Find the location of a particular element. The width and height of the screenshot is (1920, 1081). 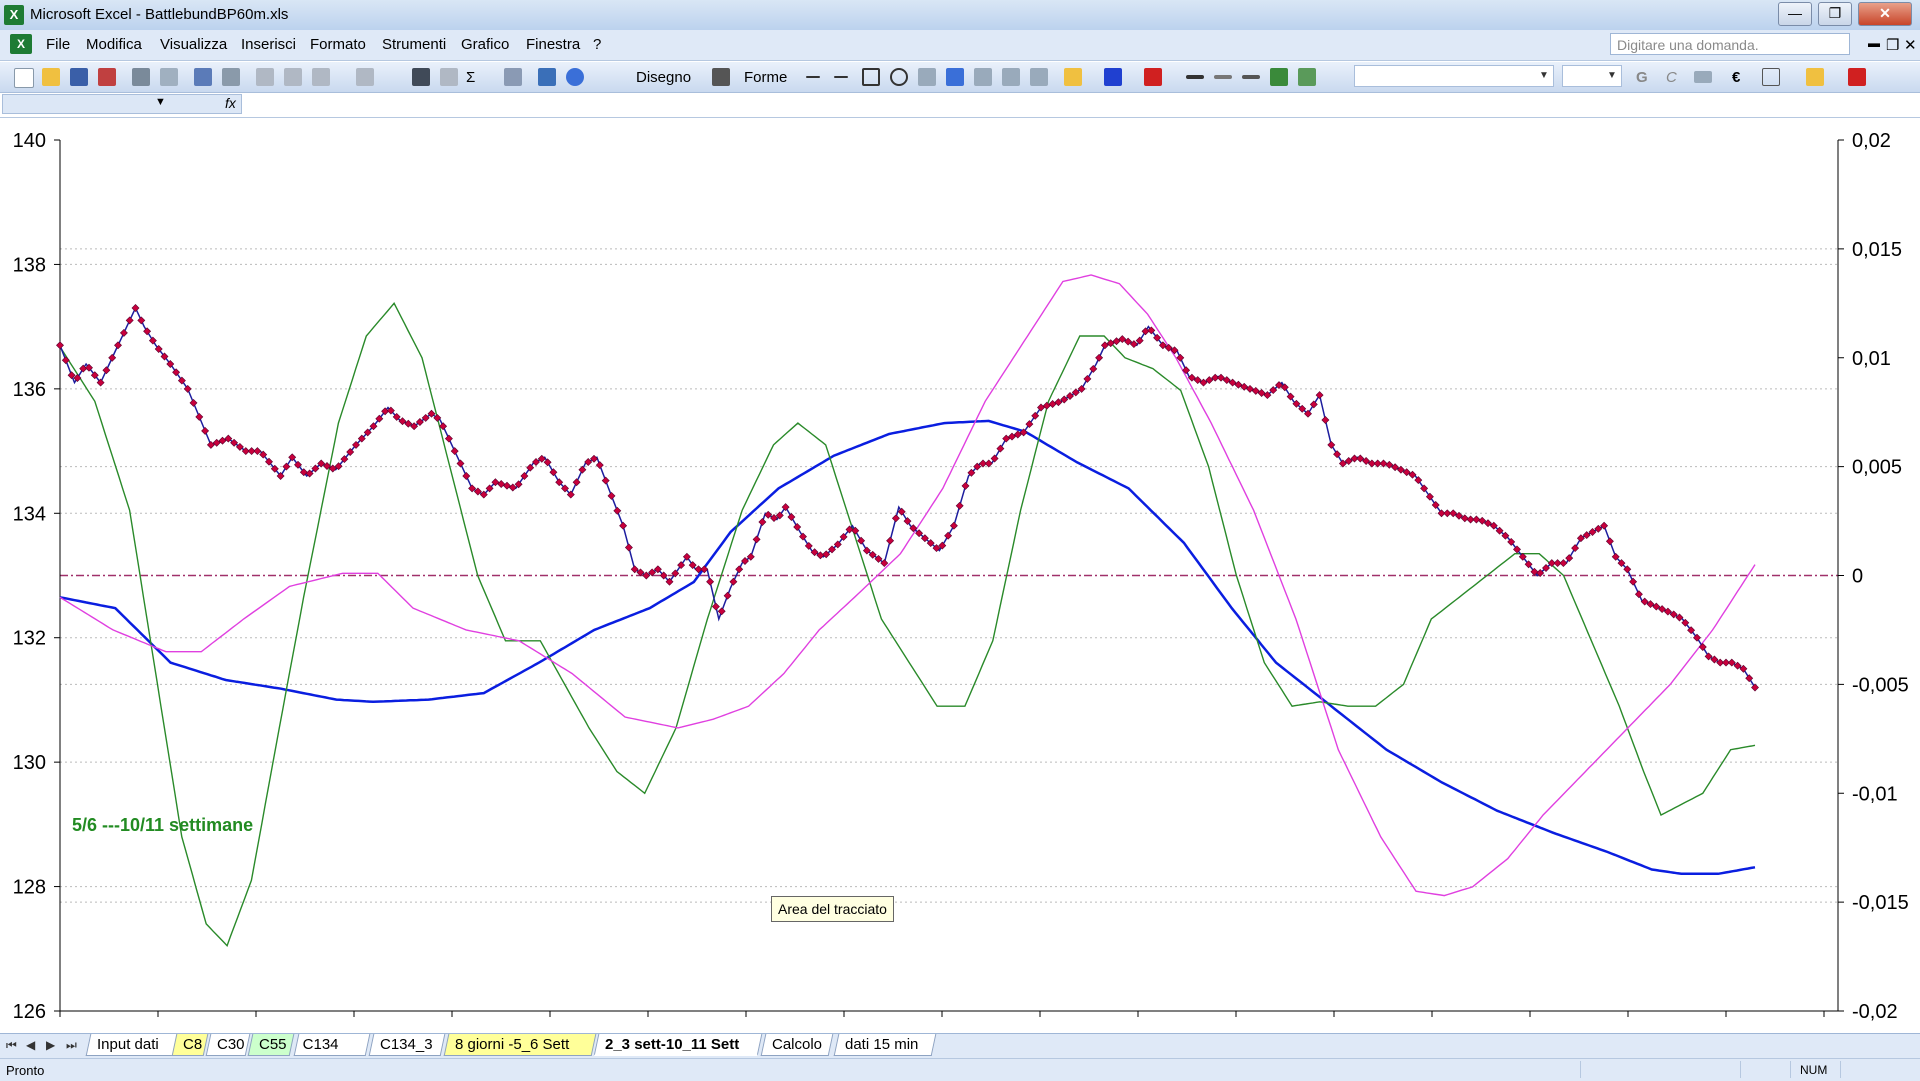

rectangle-icon is located at coordinates (871, 77).